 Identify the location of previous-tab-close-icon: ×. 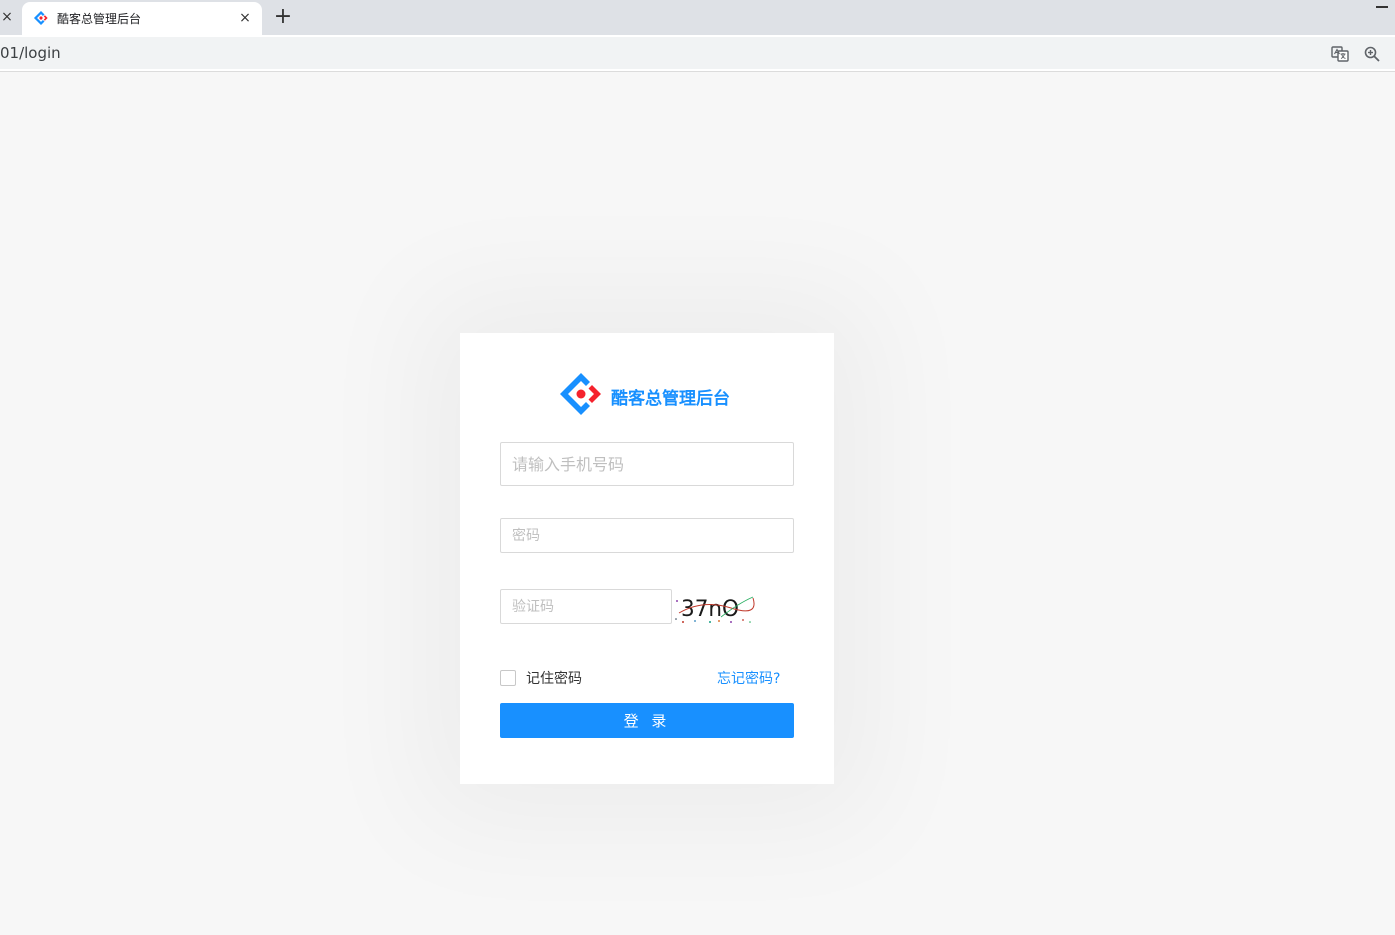
(7, 17).